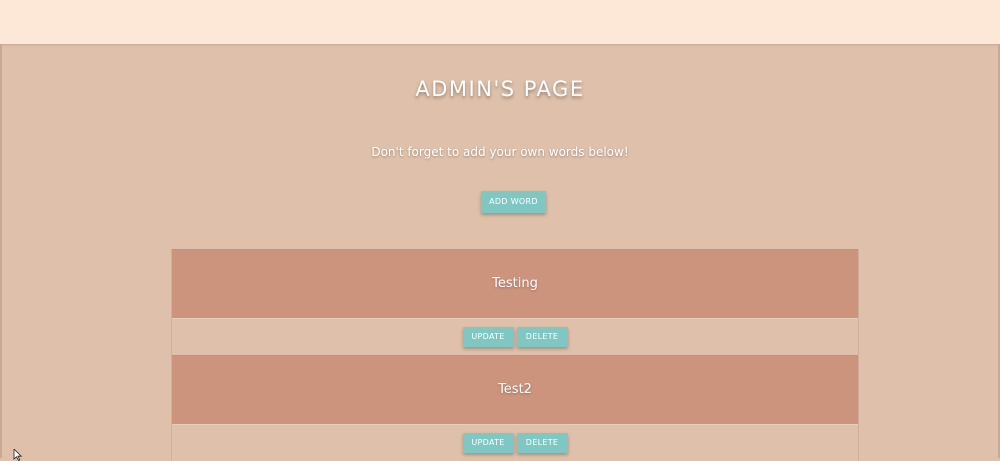  What do you see at coordinates (500, 22) in the screenshot?
I see `top-nav-bar` at bounding box center [500, 22].